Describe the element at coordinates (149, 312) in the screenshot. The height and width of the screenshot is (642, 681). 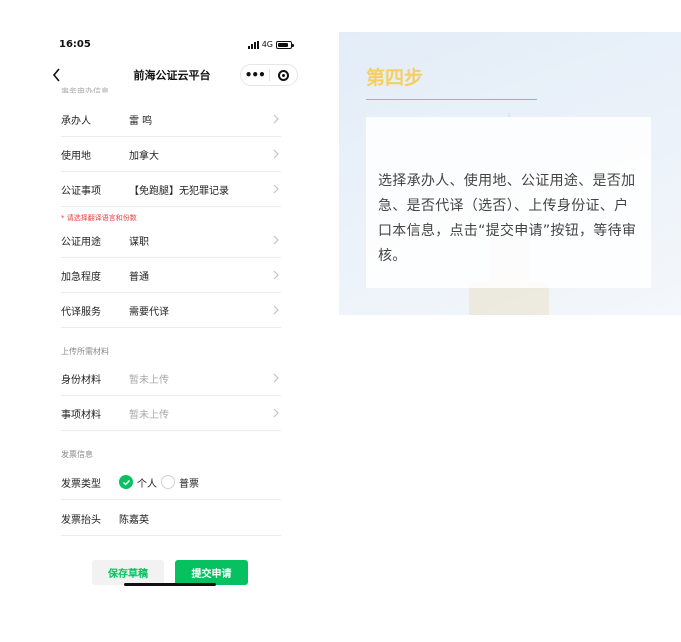
I see `row-value: 需要代译` at that location.